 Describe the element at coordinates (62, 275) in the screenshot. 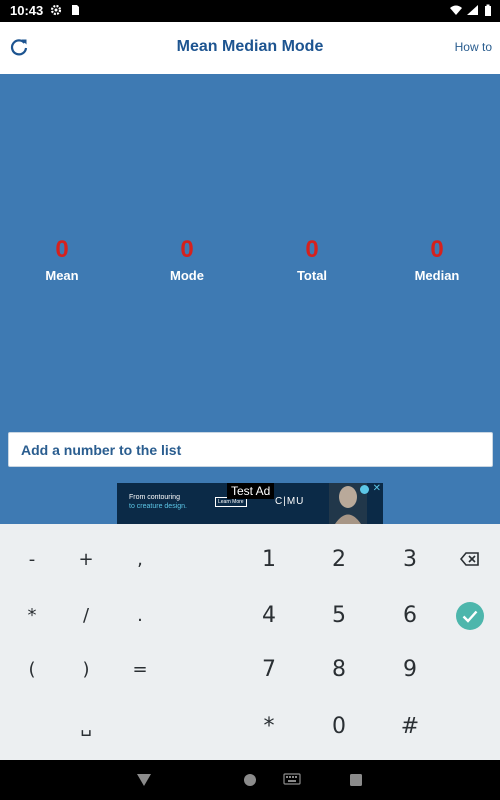

I see `mean-label: Mean` at that location.